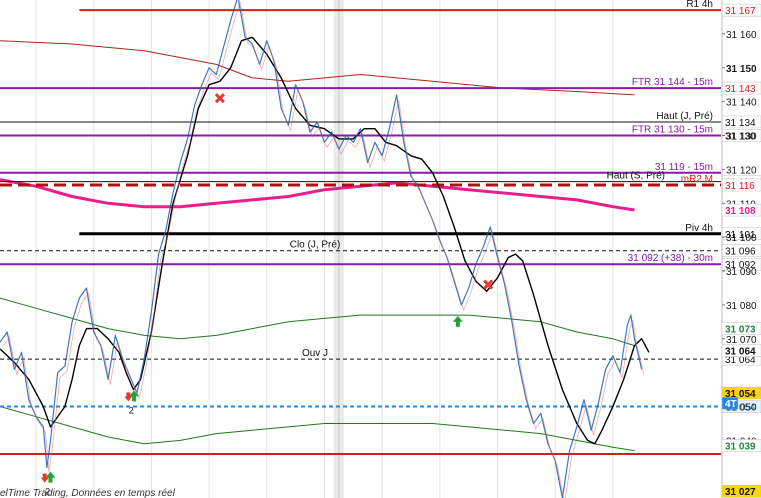 The width and height of the screenshot is (761, 498). Describe the element at coordinates (741, 238) in the screenshot. I see `y-tick-label: 31 100` at that location.